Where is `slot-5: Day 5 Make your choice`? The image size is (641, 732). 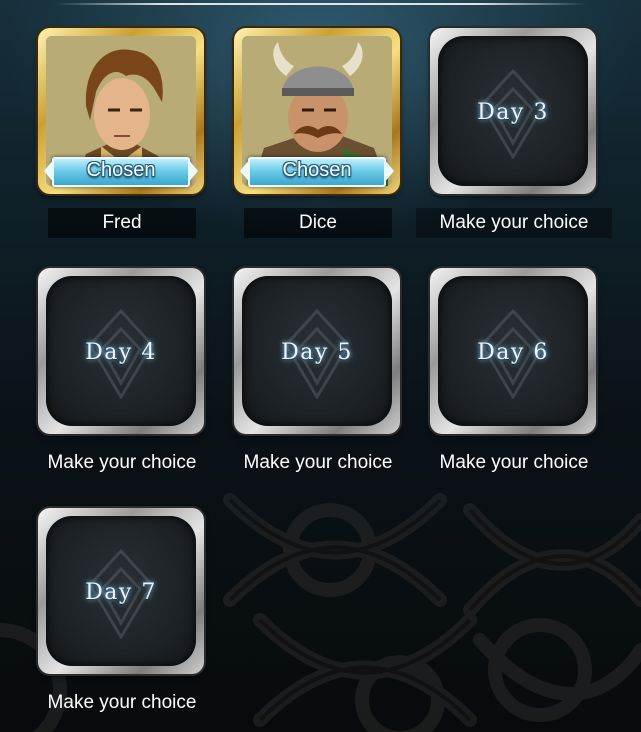 slot-5: Day 5 Make your choice is located at coordinates (318, 374).